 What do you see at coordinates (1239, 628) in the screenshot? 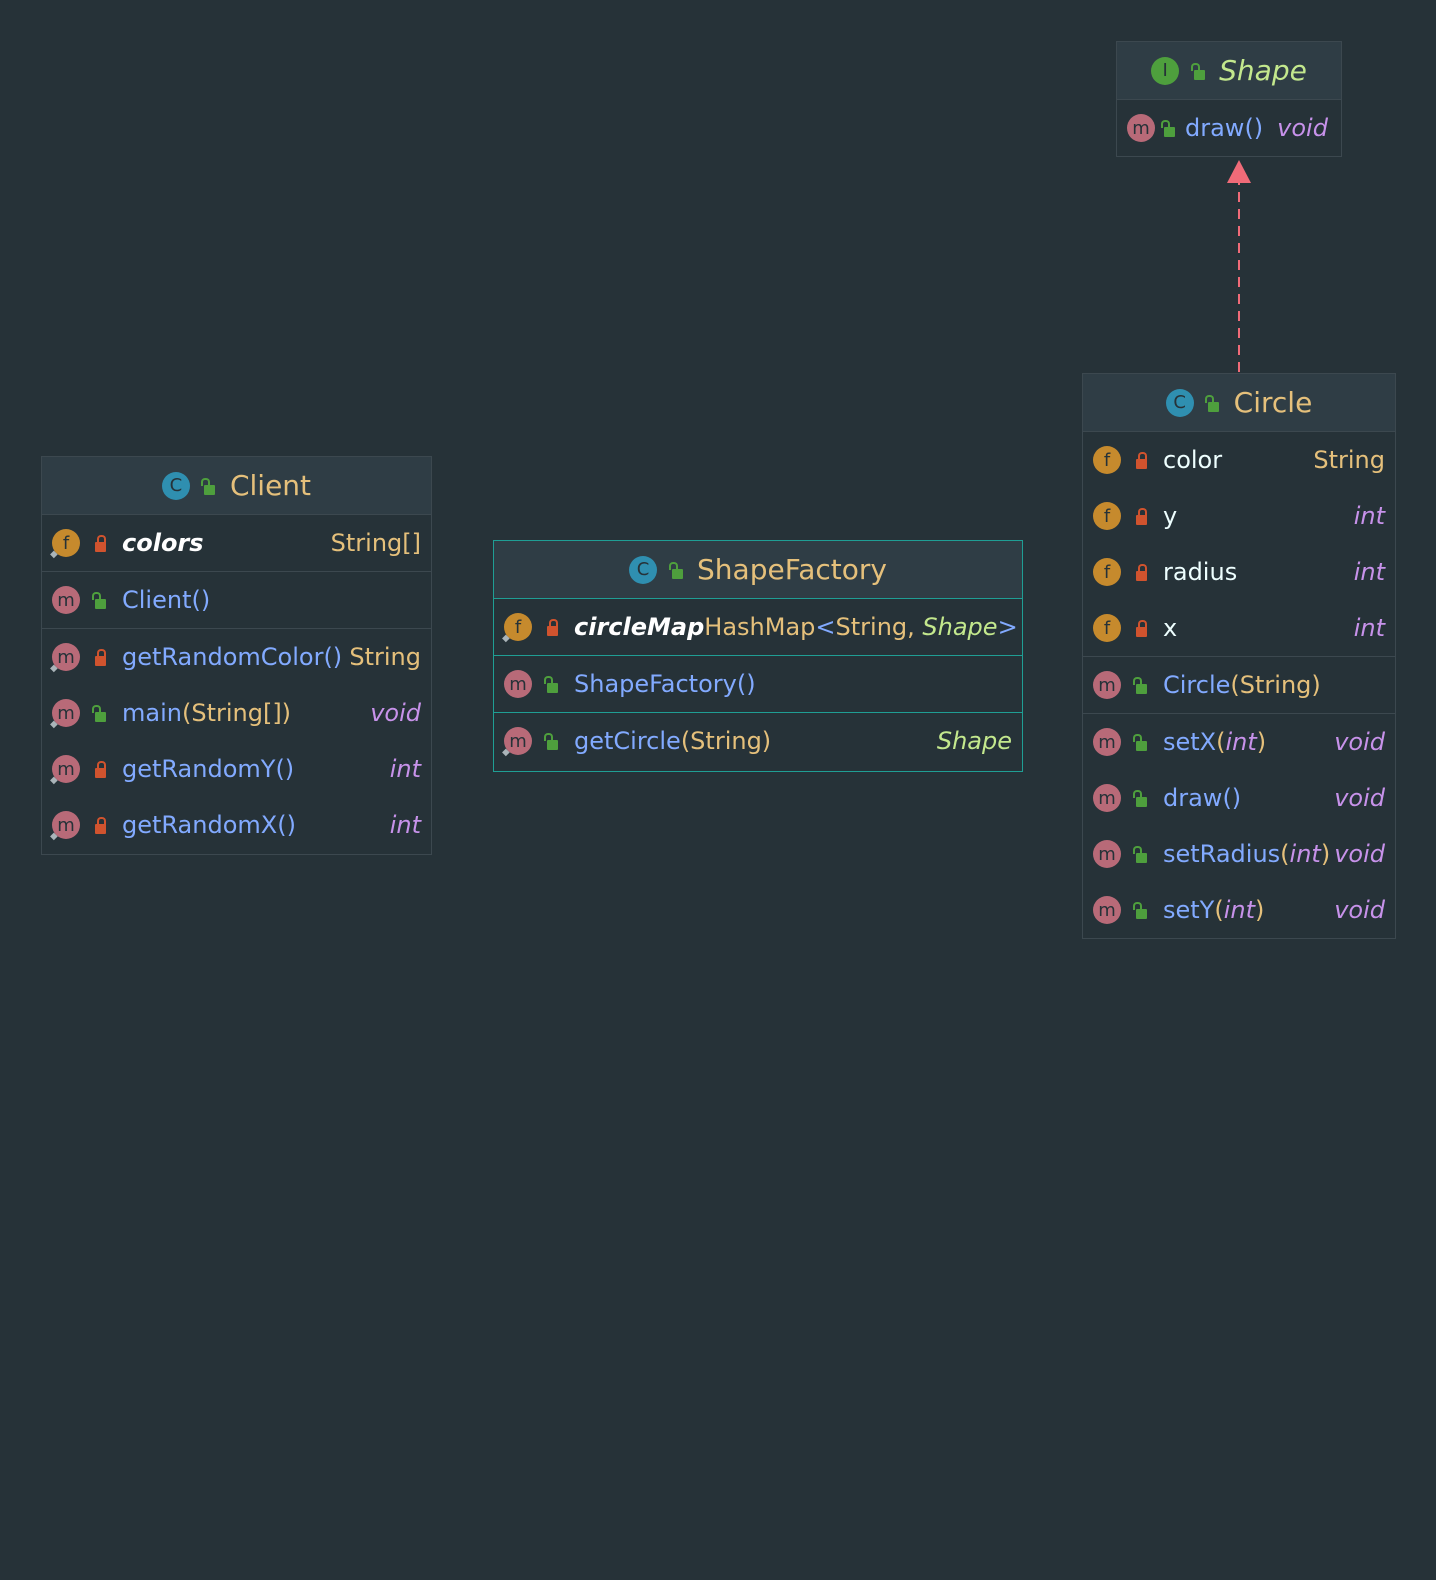
I see `field-row: f x int` at bounding box center [1239, 628].